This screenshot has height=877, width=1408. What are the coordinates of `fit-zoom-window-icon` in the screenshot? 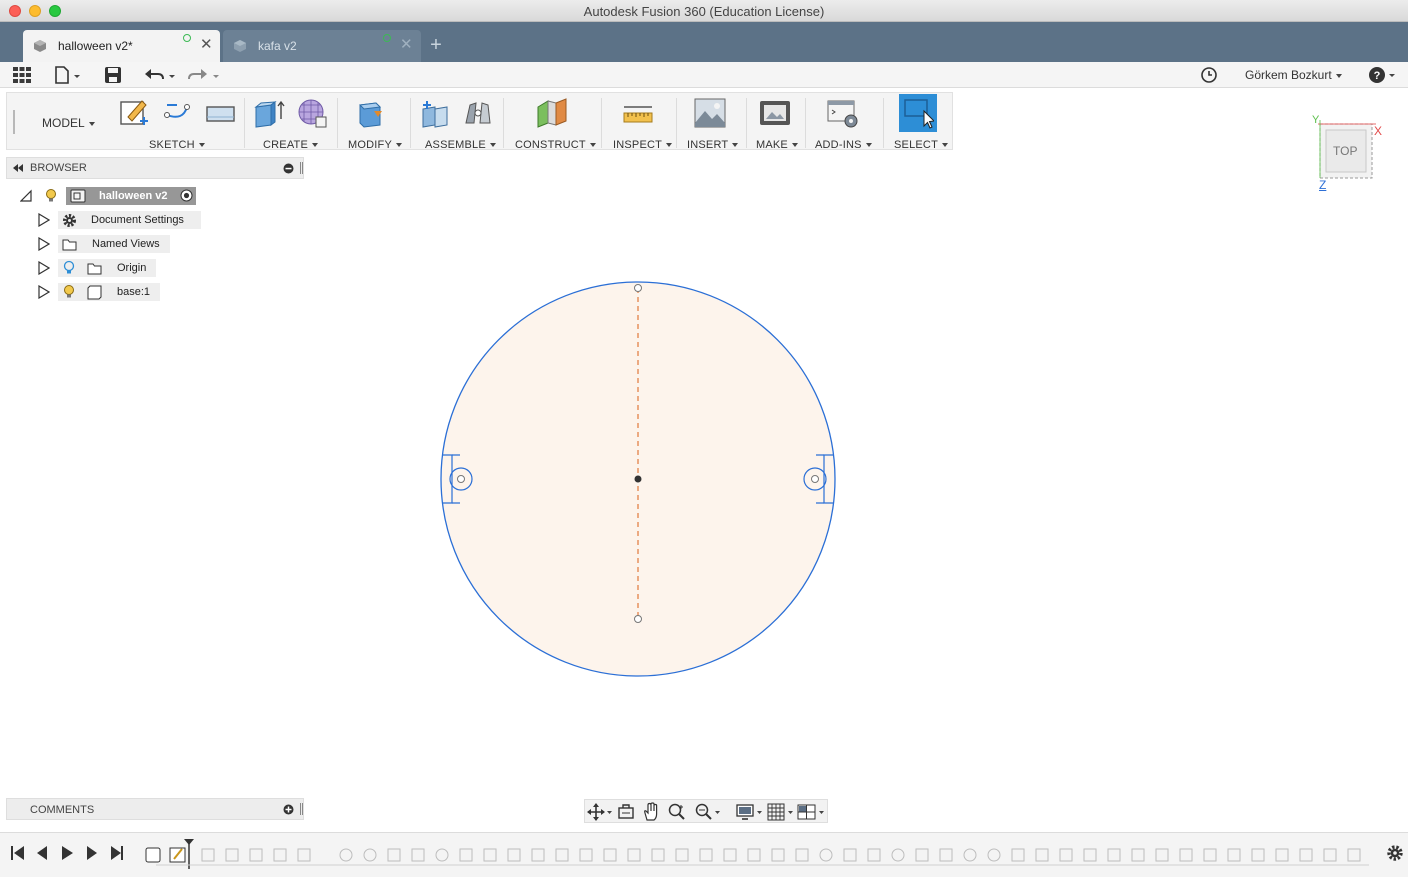 It's located at (708, 812).